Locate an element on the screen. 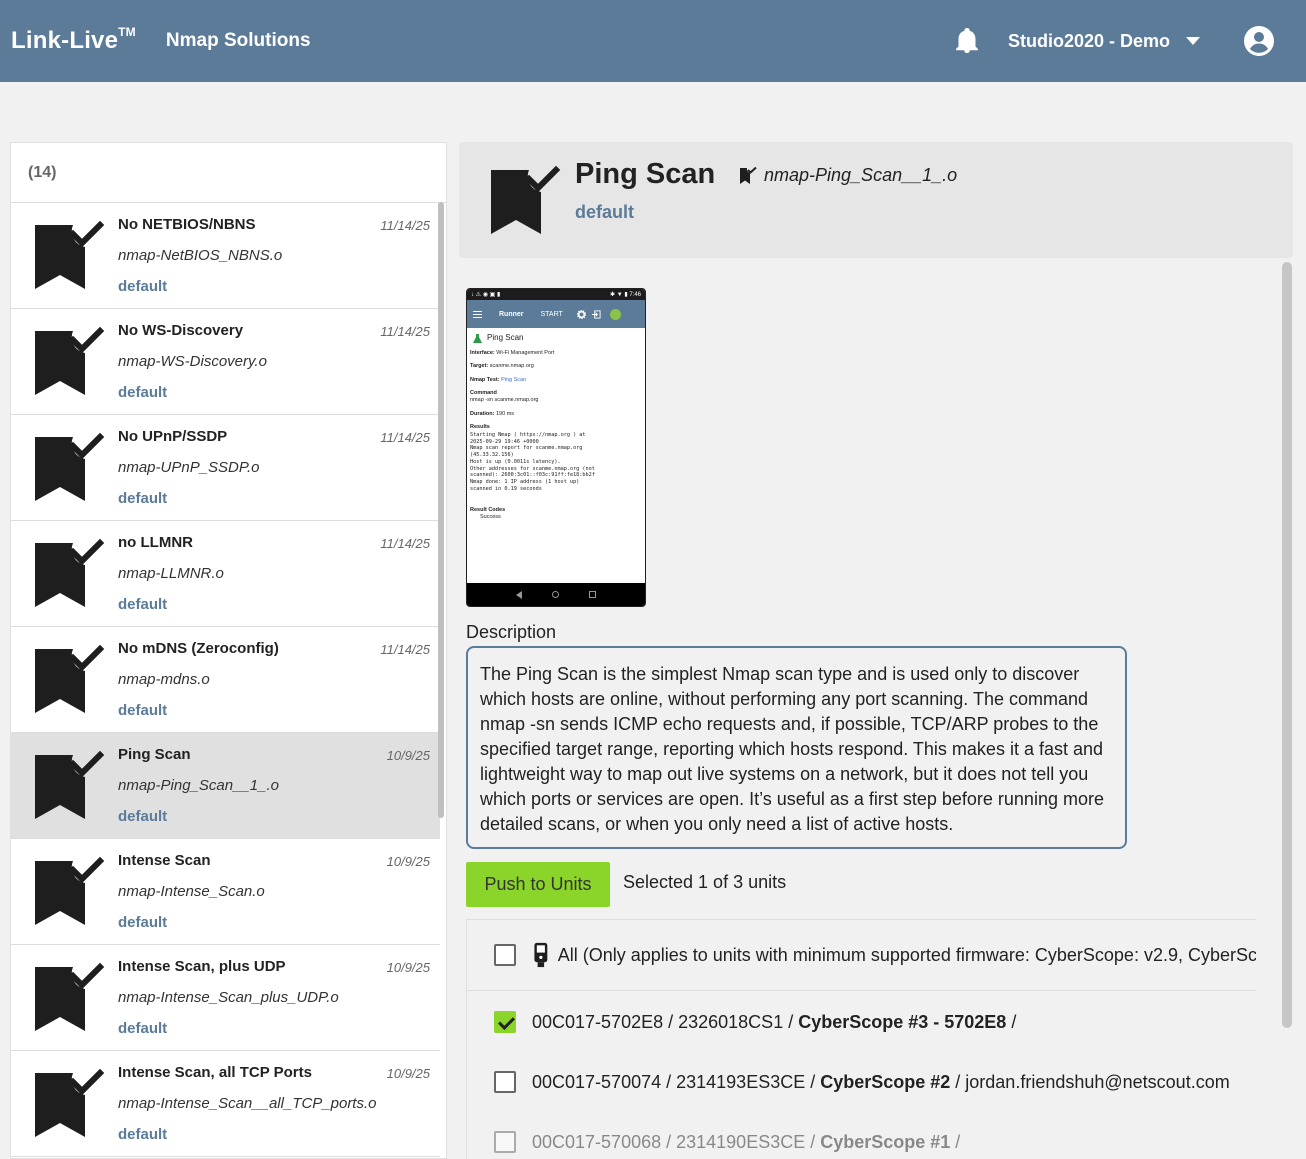 This screenshot has width=1306, height=1159. list-item-title: No mDNS (Zeroconfig) is located at coordinates (198, 648).